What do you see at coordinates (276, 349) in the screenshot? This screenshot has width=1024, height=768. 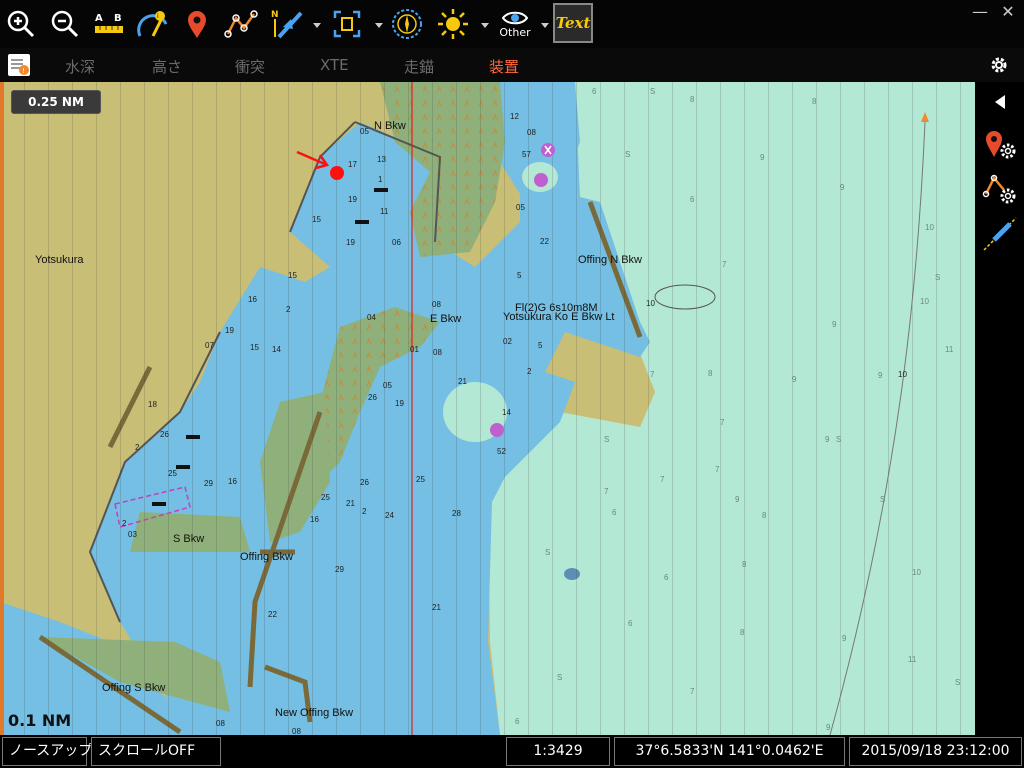 I see `svg-text: 14` at bounding box center [276, 349].